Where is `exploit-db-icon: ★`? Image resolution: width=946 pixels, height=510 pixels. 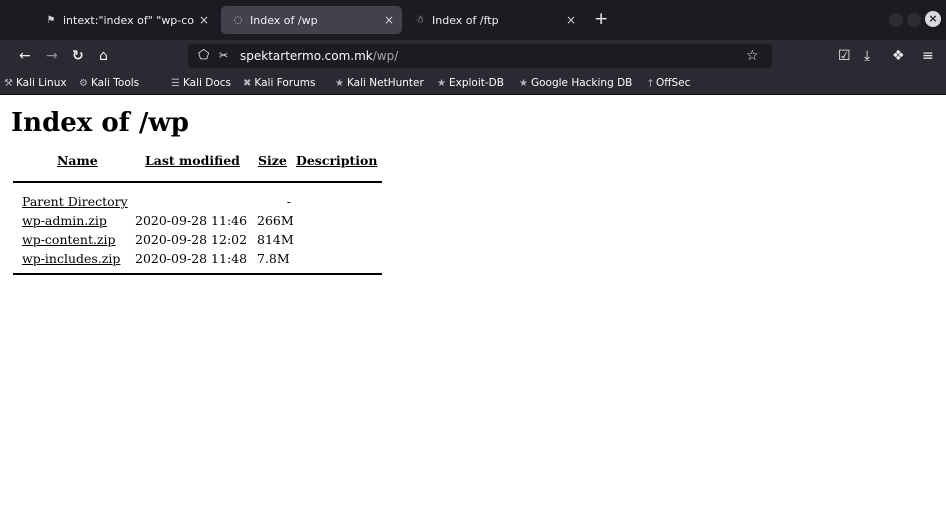
exploit-db-icon: ★ is located at coordinates (441, 83).